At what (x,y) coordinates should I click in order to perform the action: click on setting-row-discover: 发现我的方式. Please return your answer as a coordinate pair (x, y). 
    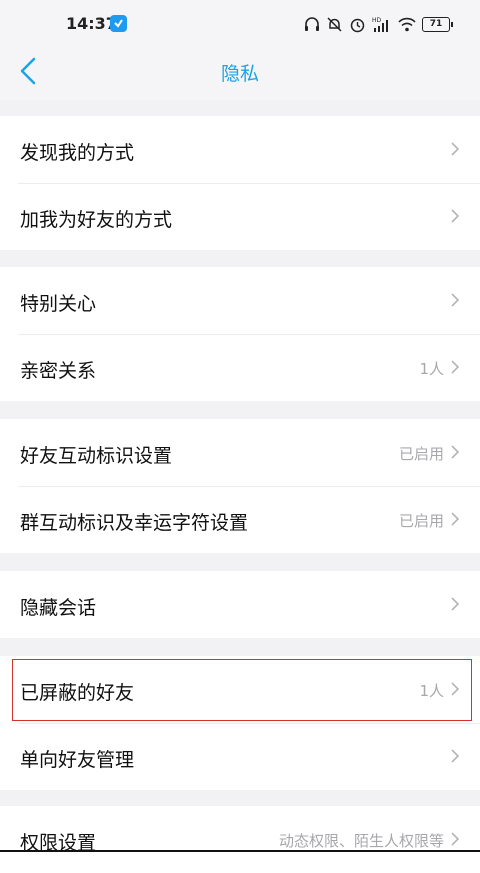
    Looking at the image, I should click on (240, 149).